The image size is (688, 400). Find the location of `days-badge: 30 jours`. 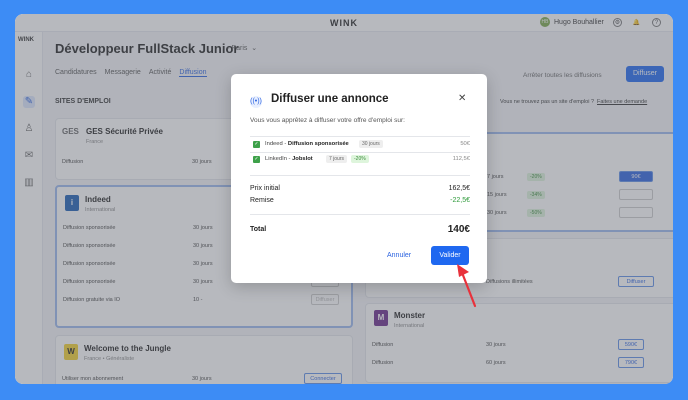

days-badge: 30 jours is located at coordinates (371, 144).